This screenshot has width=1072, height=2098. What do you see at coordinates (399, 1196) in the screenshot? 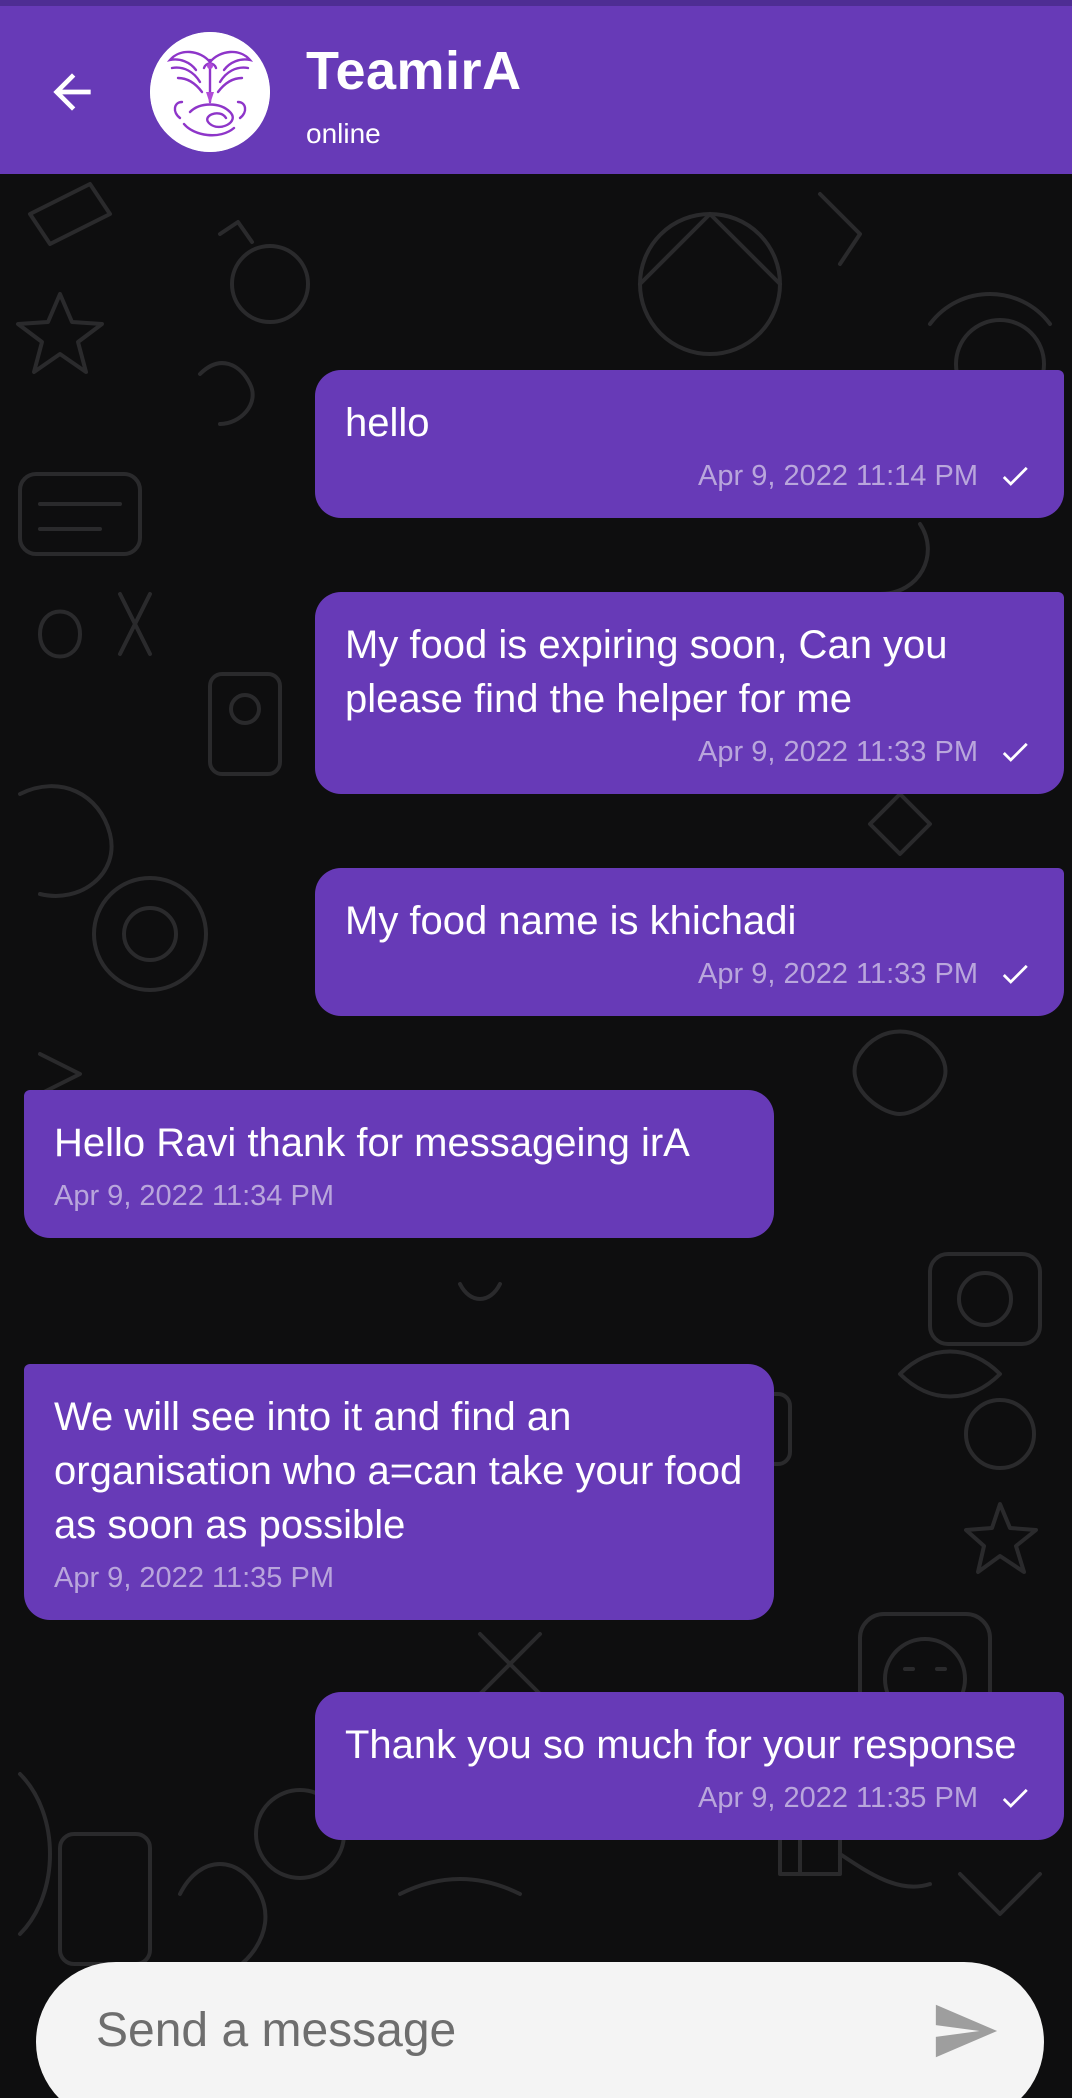
I see `message-meta: Apr 9, 2022 11:34 PM` at bounding box center [399, 1196].